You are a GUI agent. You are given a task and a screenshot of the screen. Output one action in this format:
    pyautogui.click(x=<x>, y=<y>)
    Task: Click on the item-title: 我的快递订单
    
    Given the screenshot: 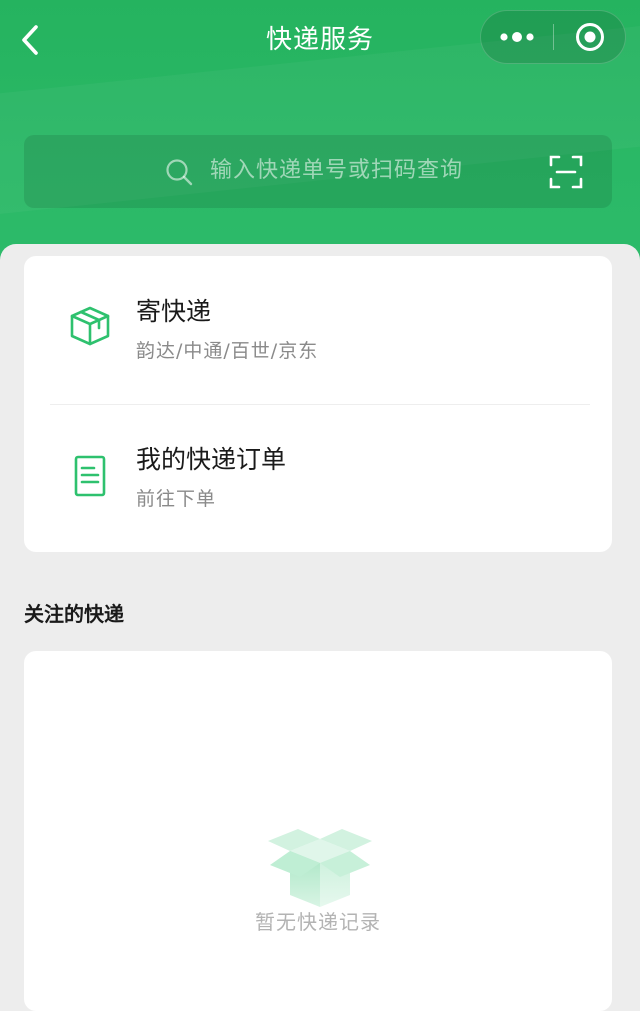 What is the action you would take?
    pyautogui.click(x=211, y=459)
    